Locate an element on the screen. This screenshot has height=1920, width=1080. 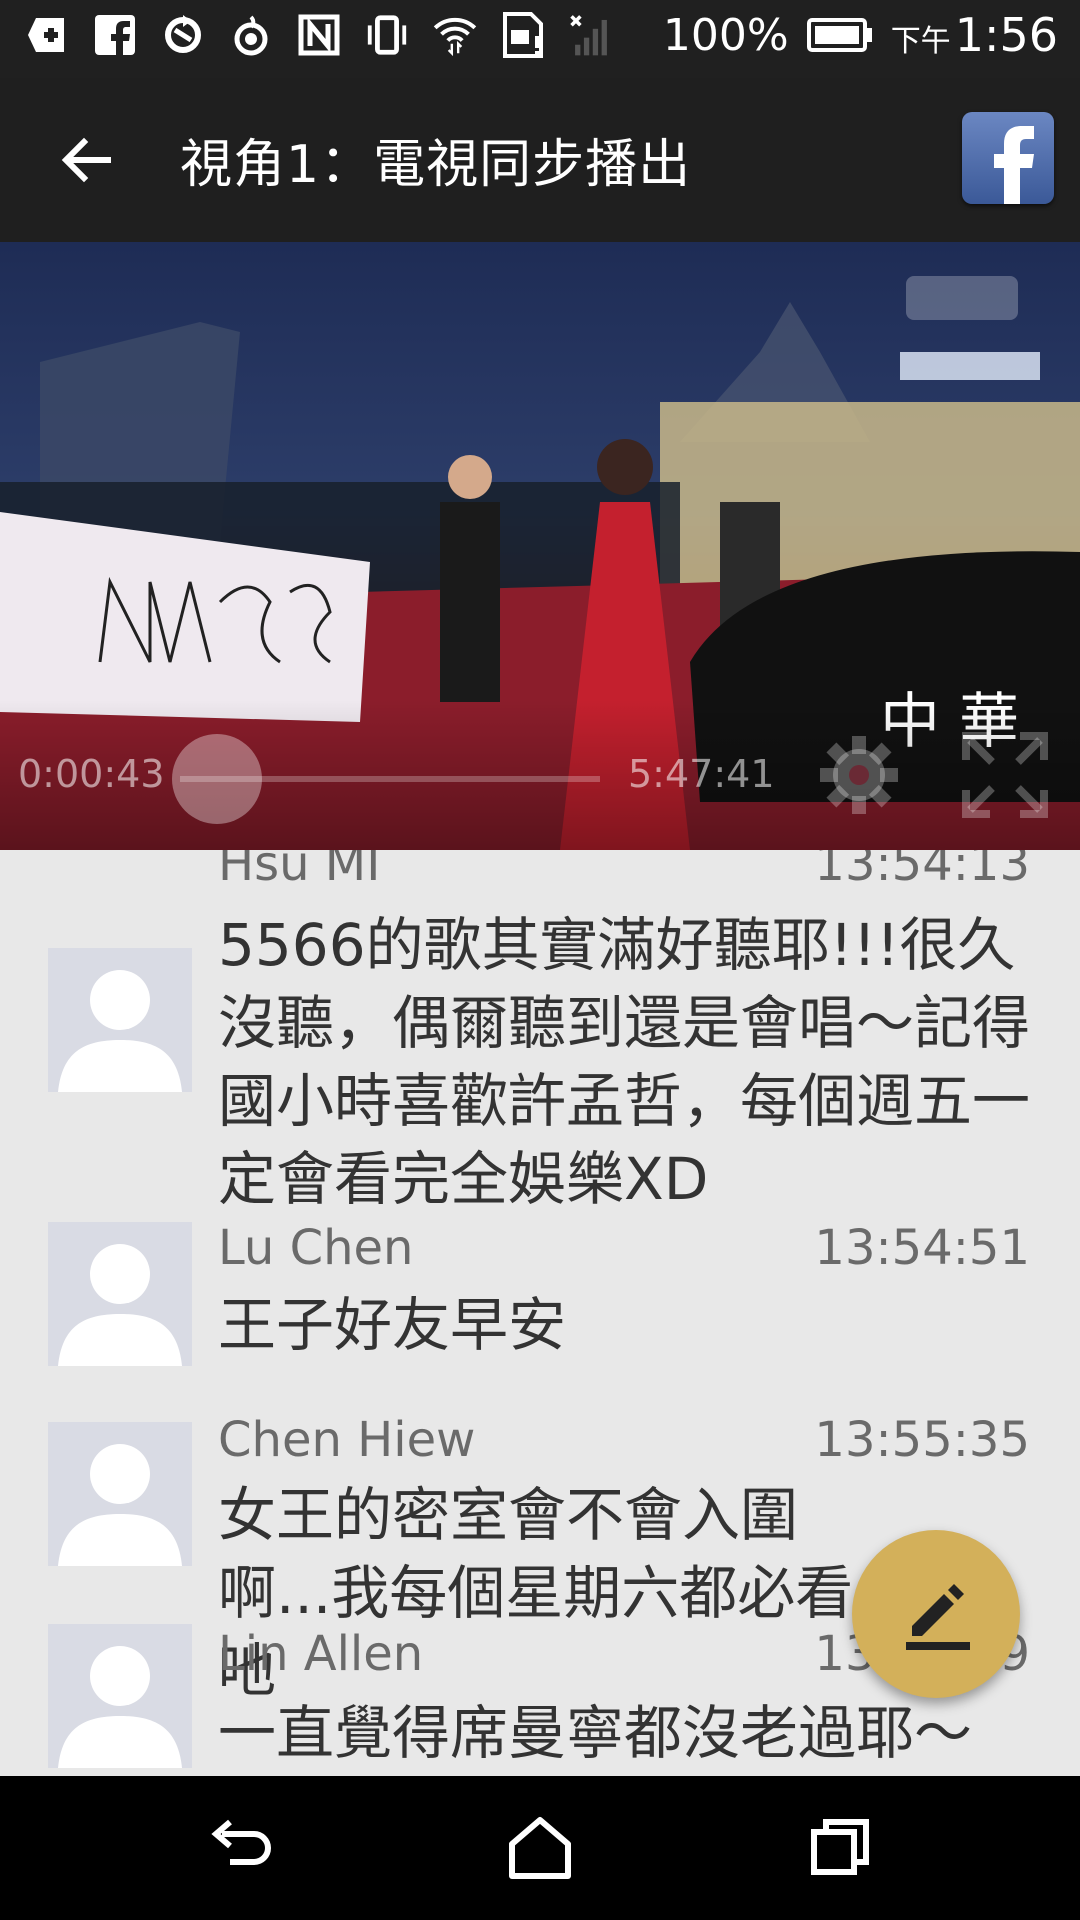
vibrate-icon is located at coordinates (387, 35).